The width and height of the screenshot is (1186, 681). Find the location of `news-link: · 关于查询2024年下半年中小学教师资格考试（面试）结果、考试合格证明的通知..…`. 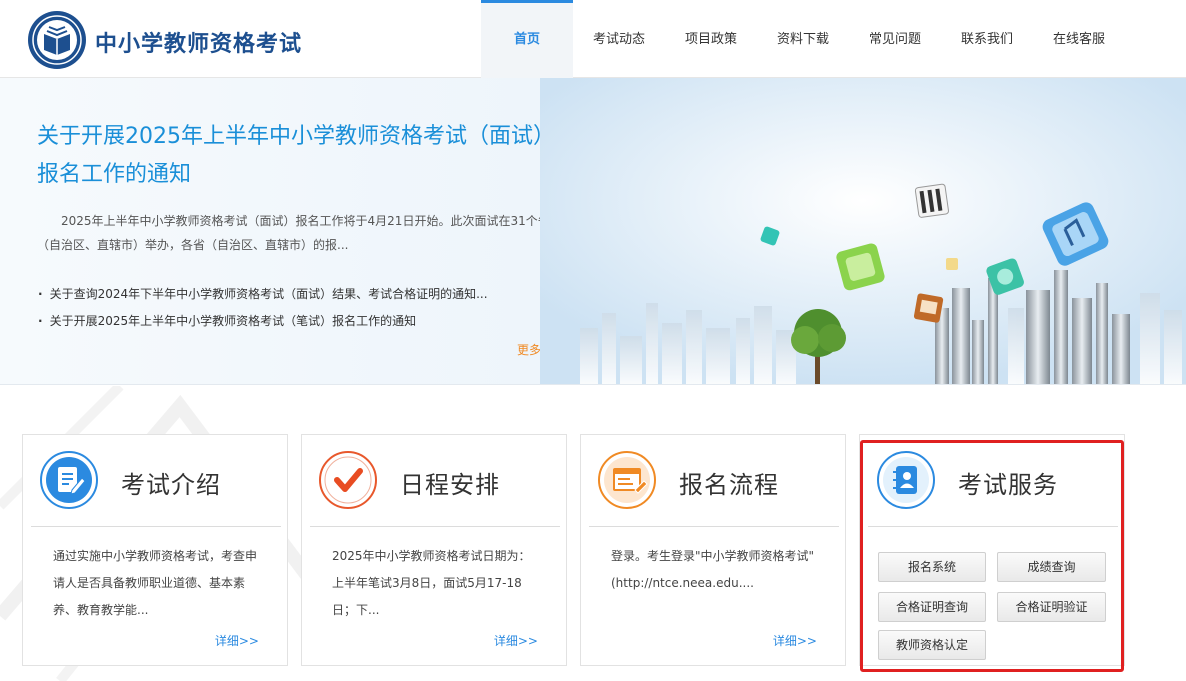

news-link: · 关于查询2024年下半年中小学教师资格考试（面试）结果、考试合格证明的通知..… is located at coordinates (298, 294).